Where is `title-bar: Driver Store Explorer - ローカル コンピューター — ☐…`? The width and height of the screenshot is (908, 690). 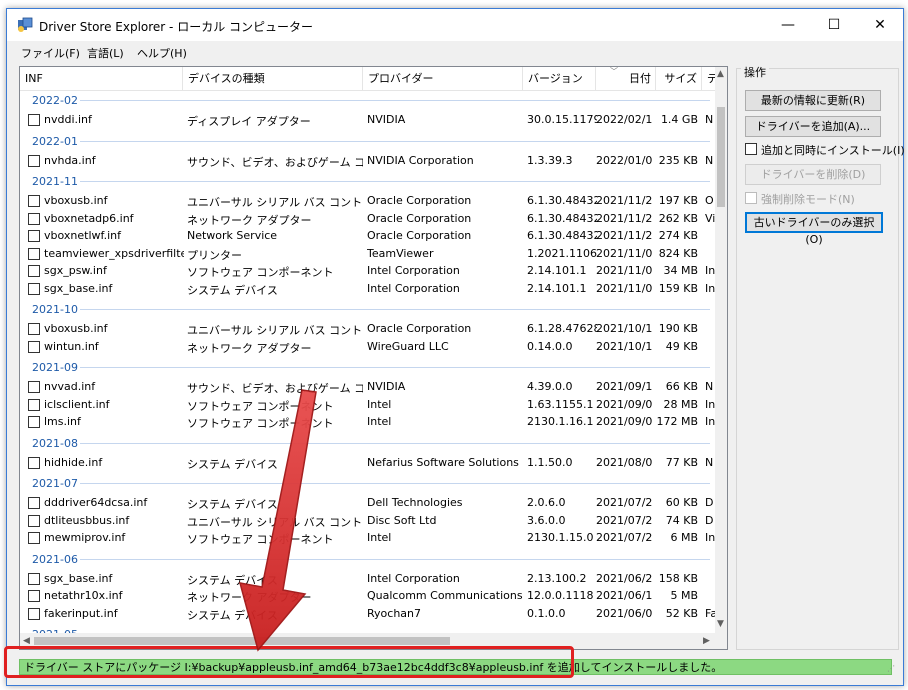 title-bar: Driver Store Explorer - ローカル コンピューター — ☐… is located at coordinates (455, 25).